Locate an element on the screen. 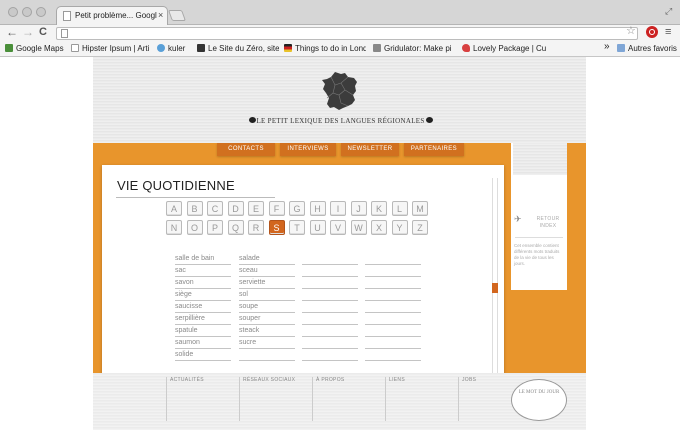 The width and height of the screenshot is (680, 430). title-underline is located at coordinates (195, 197).